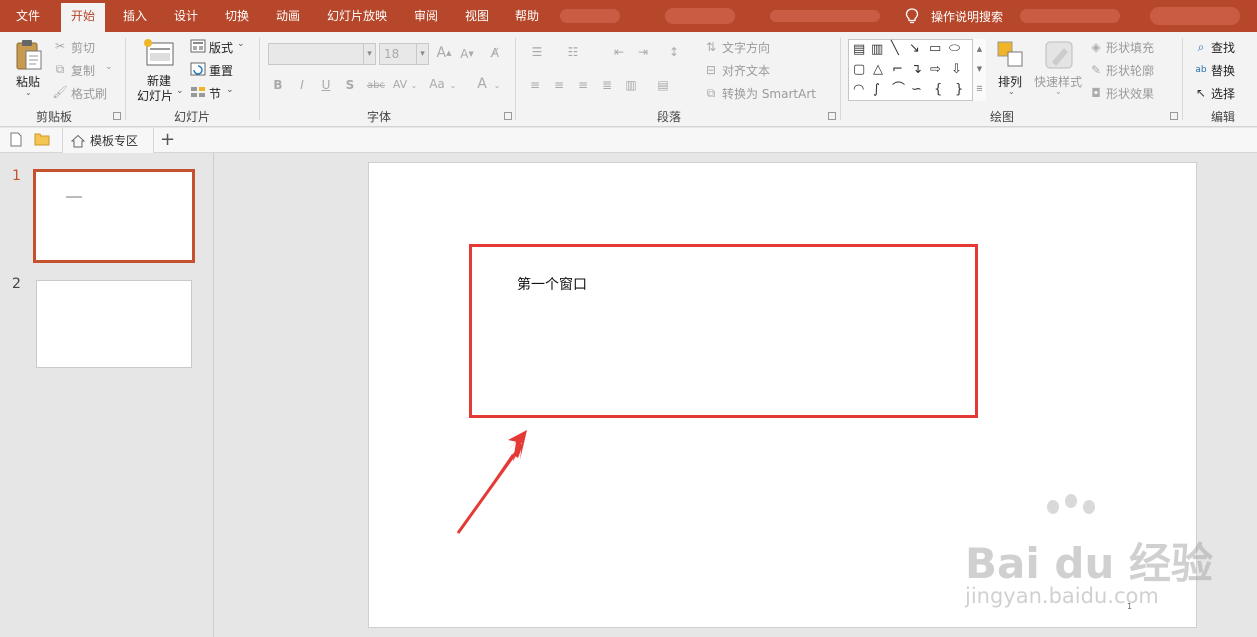  Describe the element at coordinates (711, 47) in the screenshot. I see `text-direction-icon: ⇅` at that location.